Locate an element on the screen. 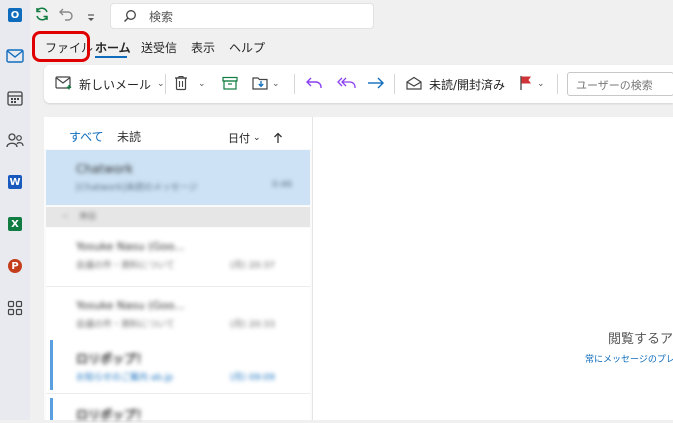 The height and width of the screenshot is (423, 673). message-time: 0:46 is located at coordinates (282, 185).